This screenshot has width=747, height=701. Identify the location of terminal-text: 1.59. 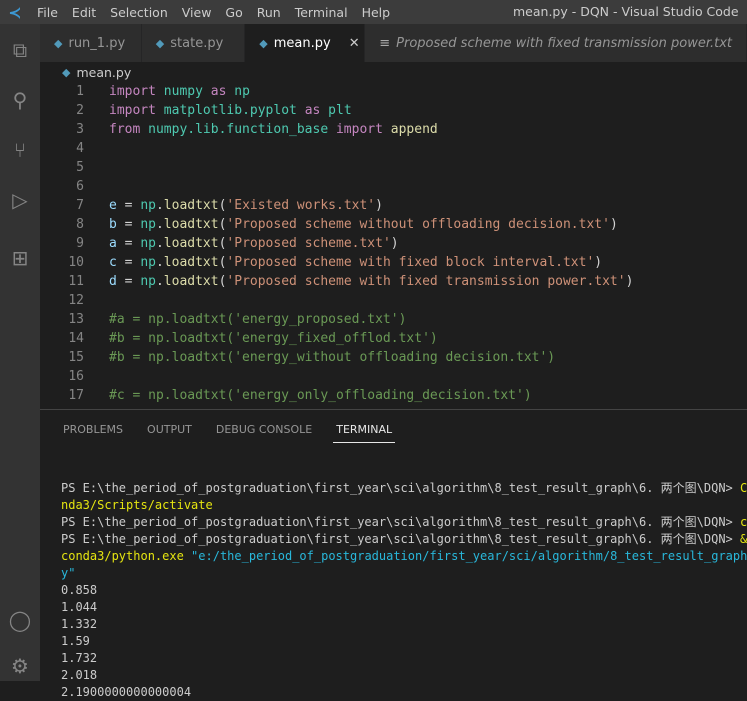
(75, 641).